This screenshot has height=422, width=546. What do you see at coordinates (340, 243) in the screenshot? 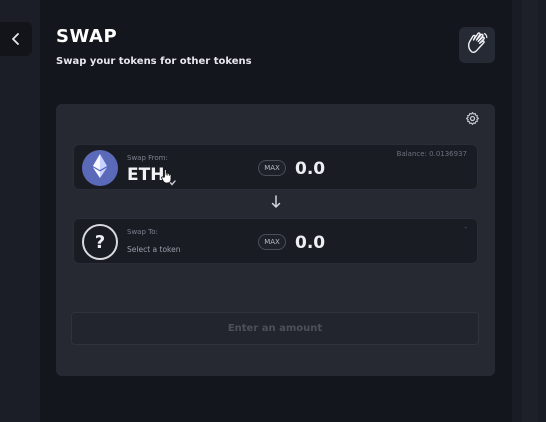
I see `swap-to-amount-input` at bounding box center [340, 243].